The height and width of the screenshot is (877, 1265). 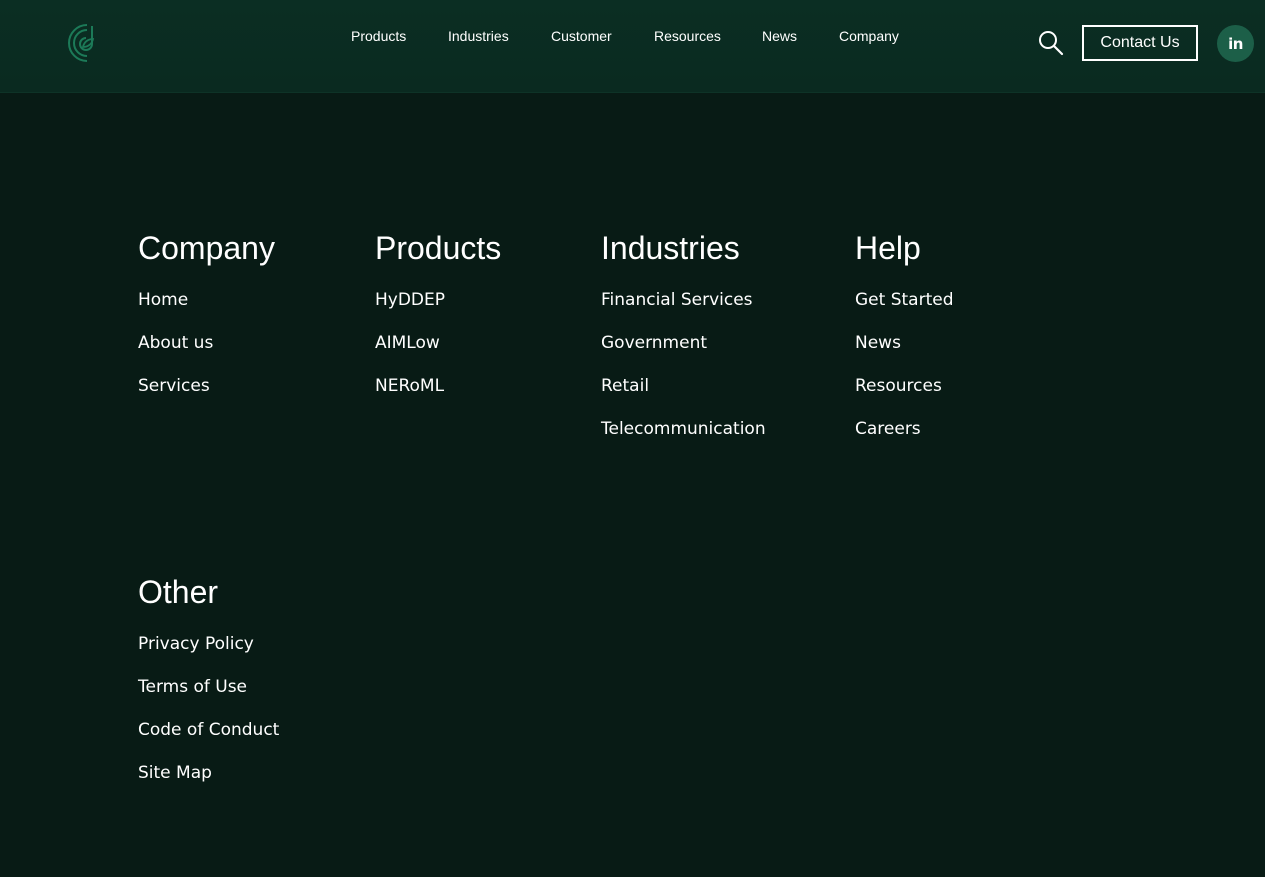 What do you see at coordinates (378, 36) in the screenshot?
I see `nav-products: Products` at bounding box center [378, 36].